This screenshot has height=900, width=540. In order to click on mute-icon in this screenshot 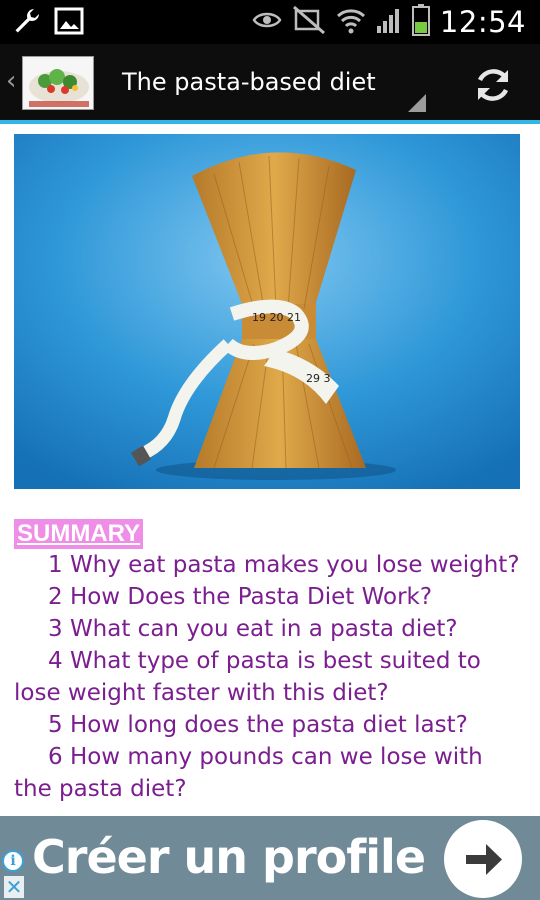, I will do `click(309, 22)`.